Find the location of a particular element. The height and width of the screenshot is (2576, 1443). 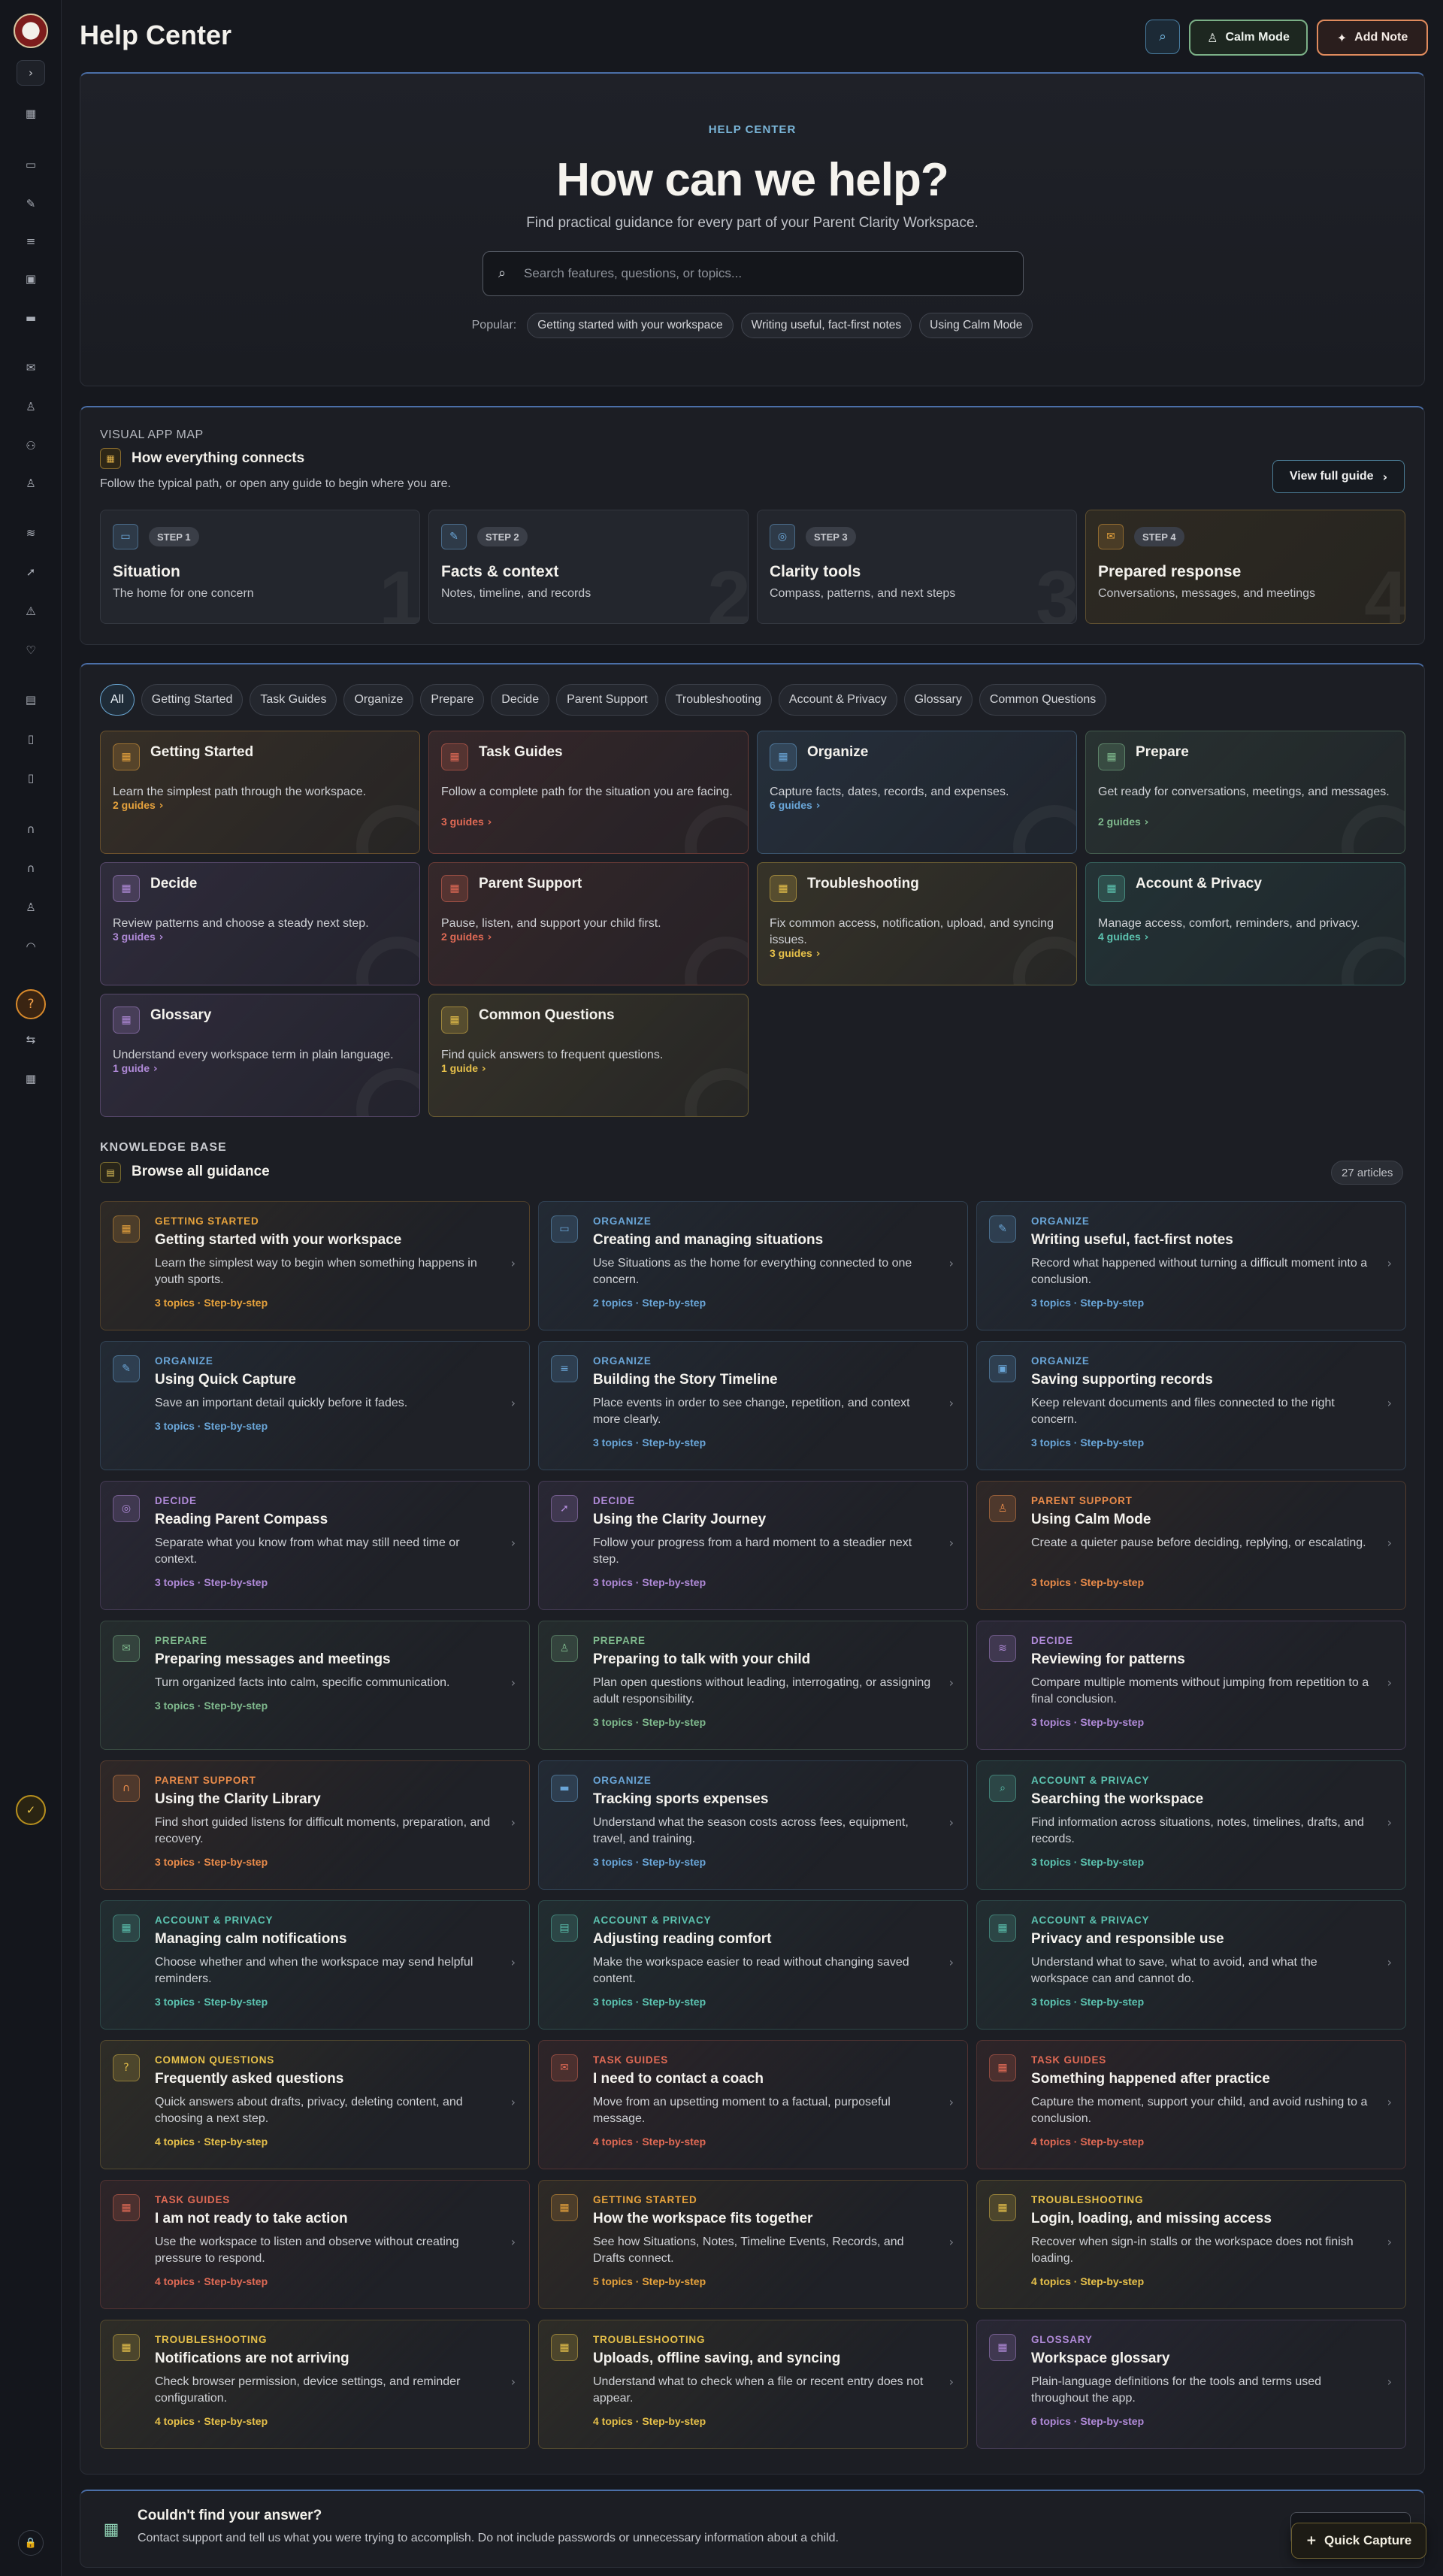

filter-chip: All is located at coordinates (118, 700).